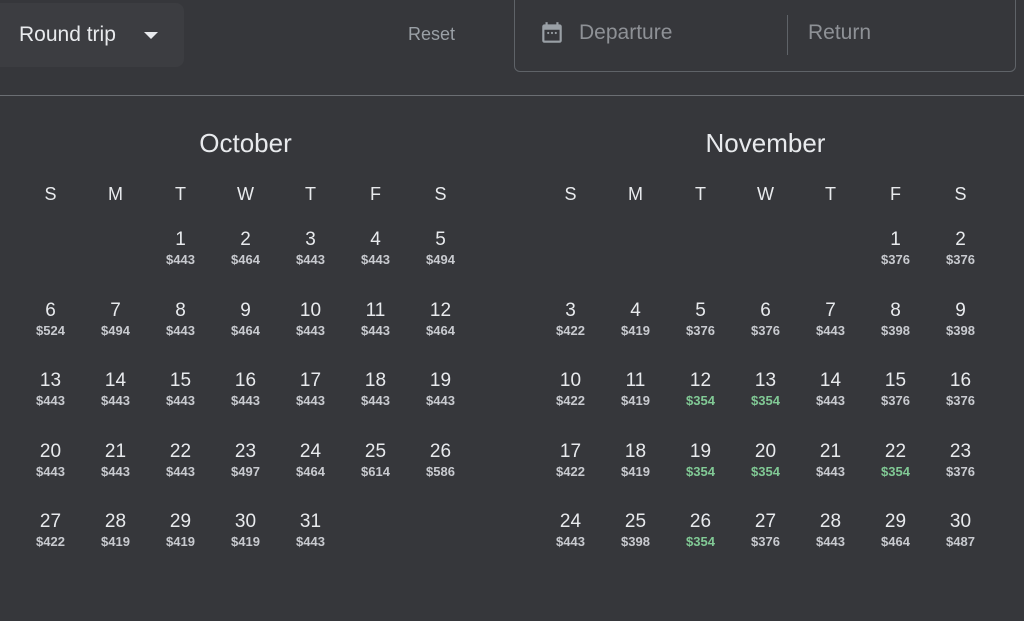 Image resolution: width=1024 pixels, height=621 pixels. What do you see at coordinates (765, 476) in the screenshot?
I see `day-cell: 20 $354` at bounding box center [765, 476].